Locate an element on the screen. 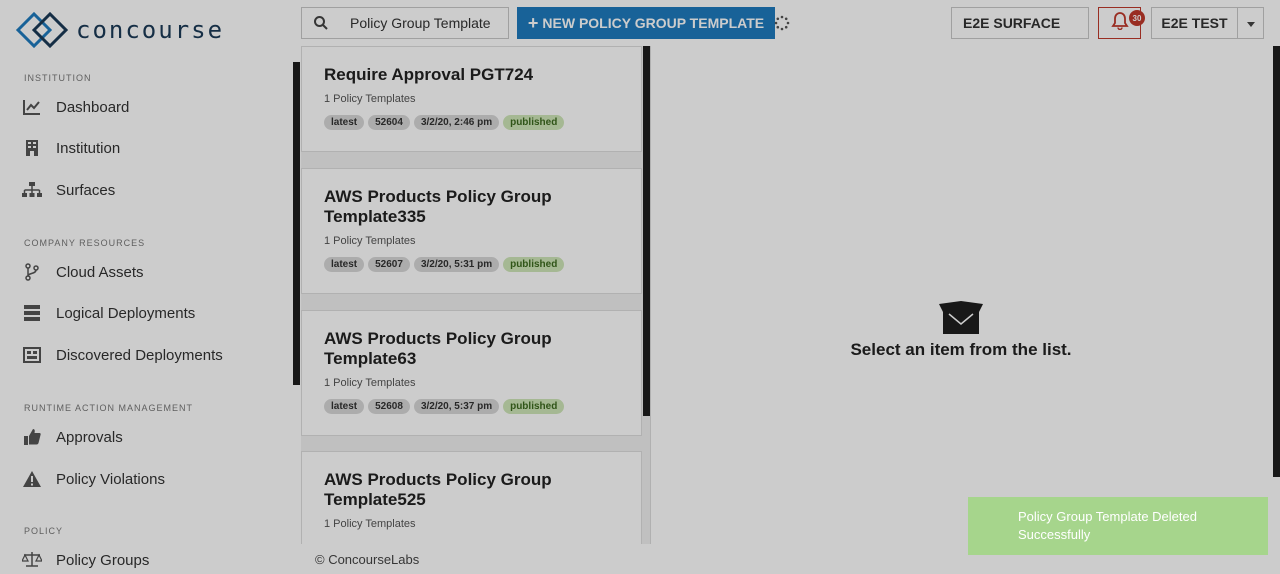  open-box-icon is located at coordinates (961, 320).